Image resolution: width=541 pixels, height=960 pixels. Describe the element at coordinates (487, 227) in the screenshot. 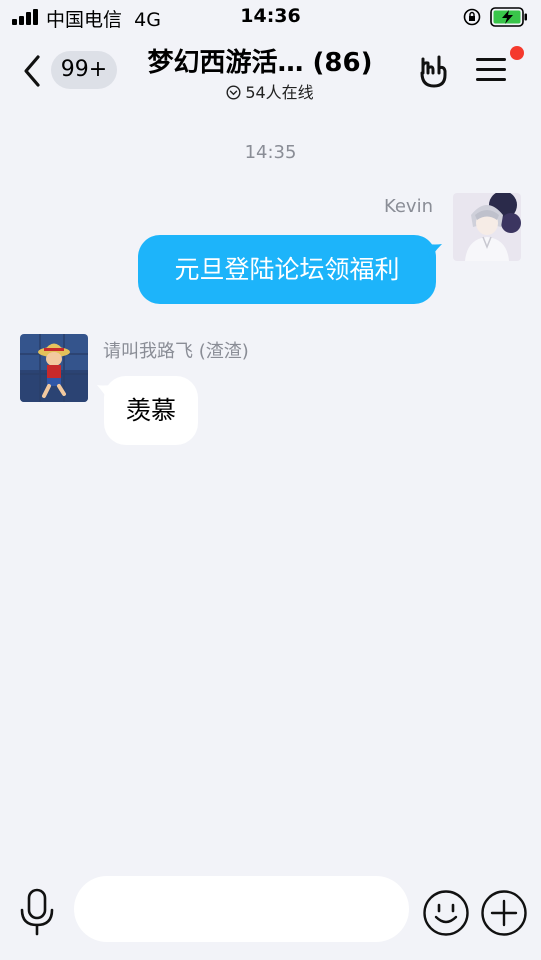

I see `avatar-kevin` at that location.